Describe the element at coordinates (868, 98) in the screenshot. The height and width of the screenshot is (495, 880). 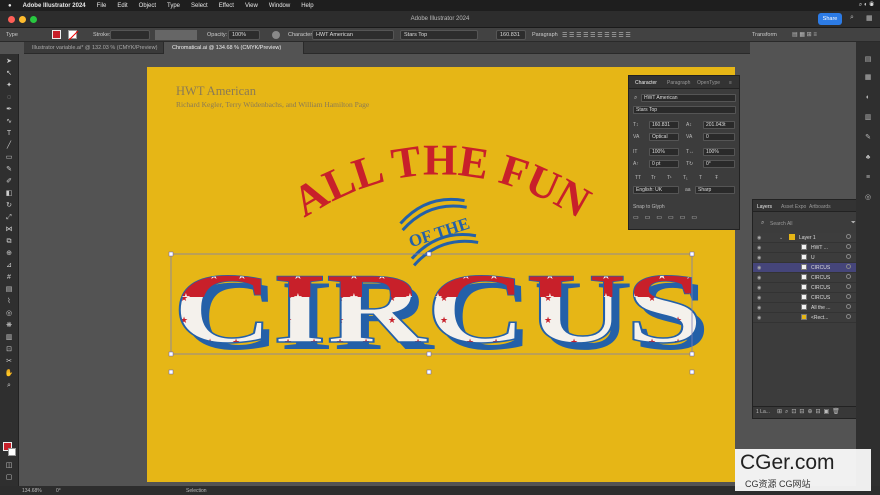
I see `color-icon: ◐` at that location.